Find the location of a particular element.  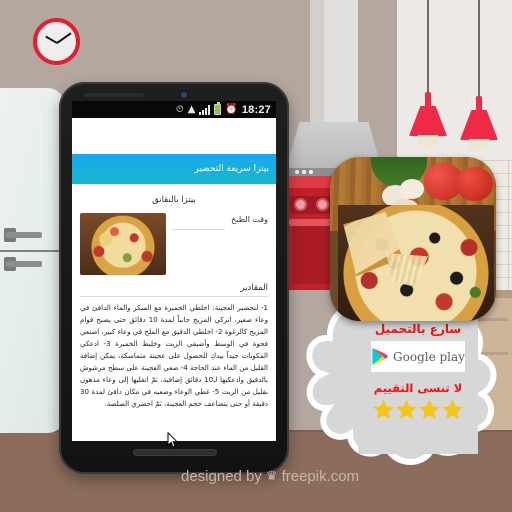

rating-cta-text: لا تنسى التقييم is located at coordinates (418, 388).